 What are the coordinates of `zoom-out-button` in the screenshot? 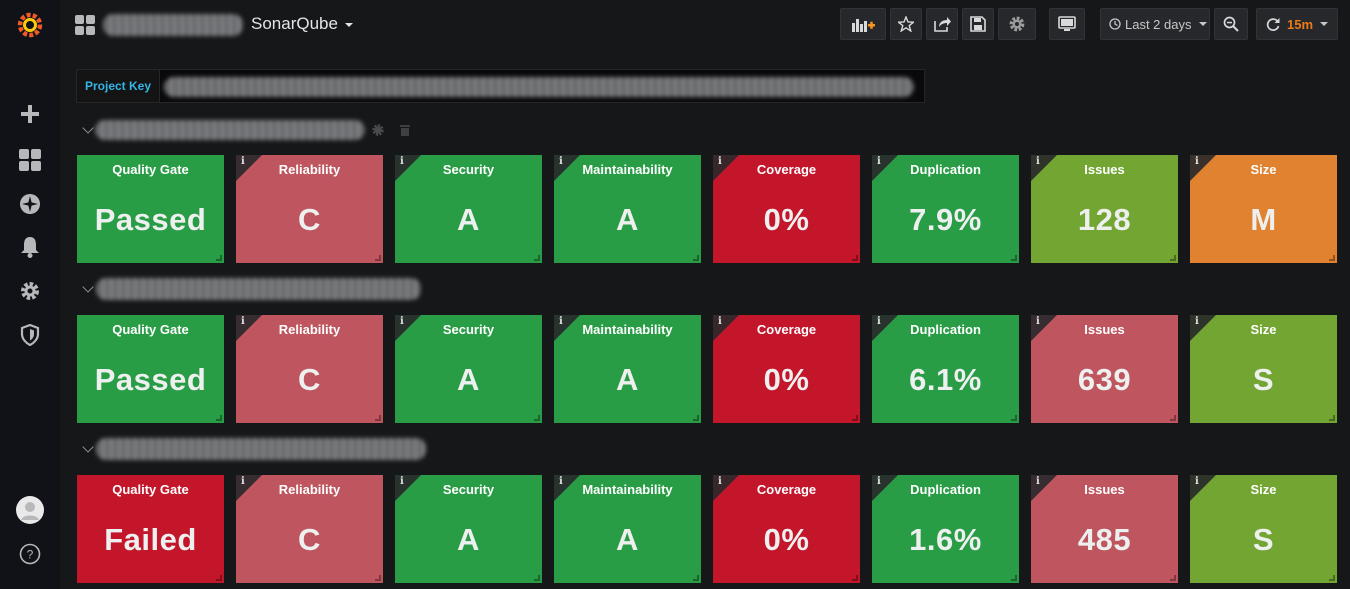 It's located at (1231, 24).